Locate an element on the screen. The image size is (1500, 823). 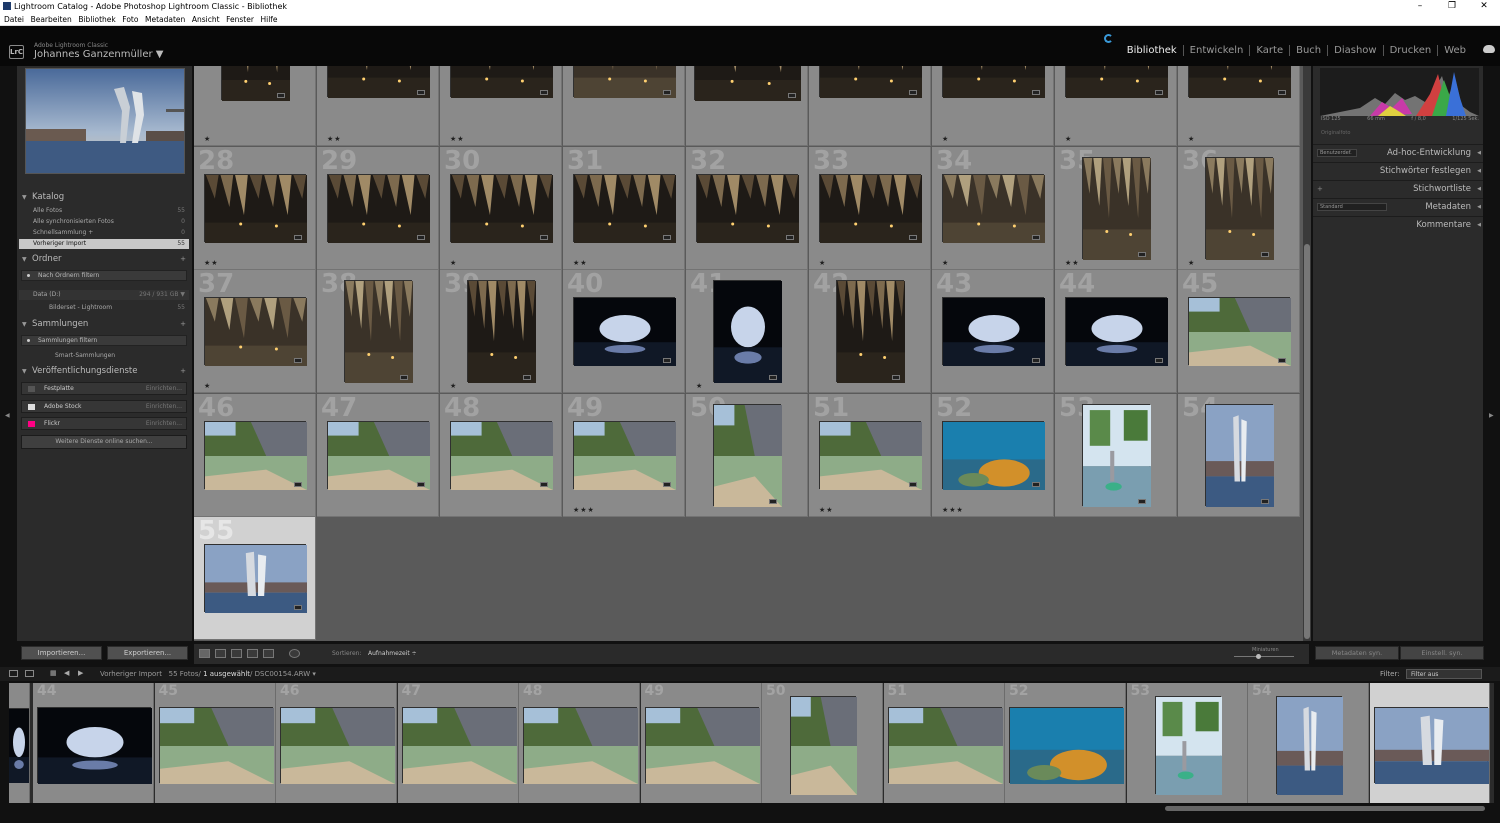
grid-icon: ▦ is located at coordinates (54, 673).